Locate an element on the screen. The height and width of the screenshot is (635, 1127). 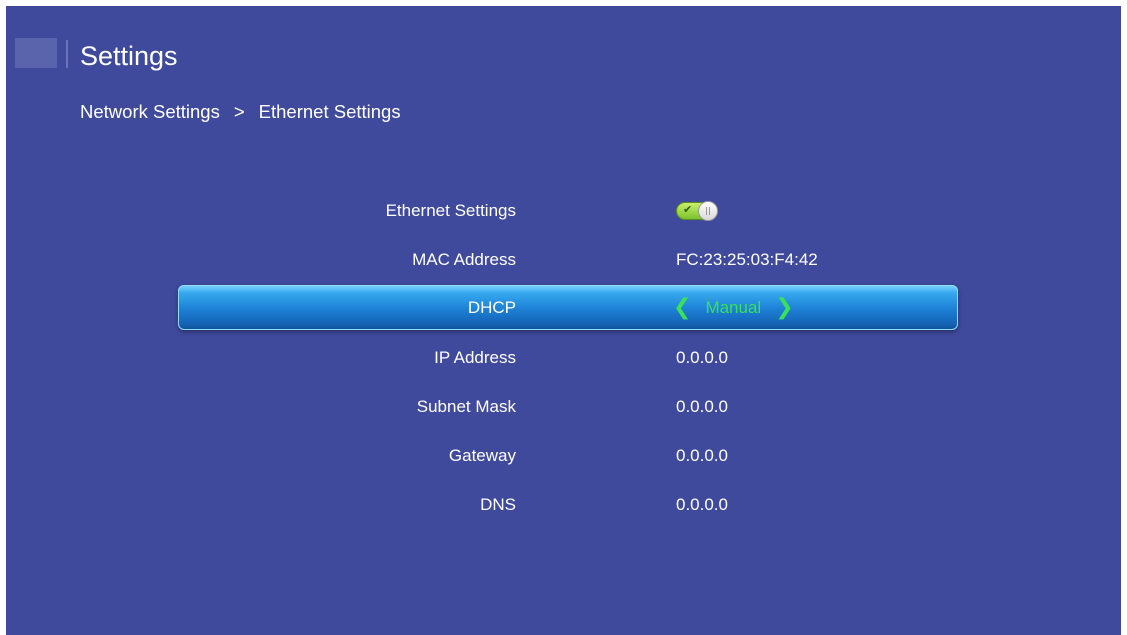
ip-address-label: IP Address is located at coordinates (475, 357).